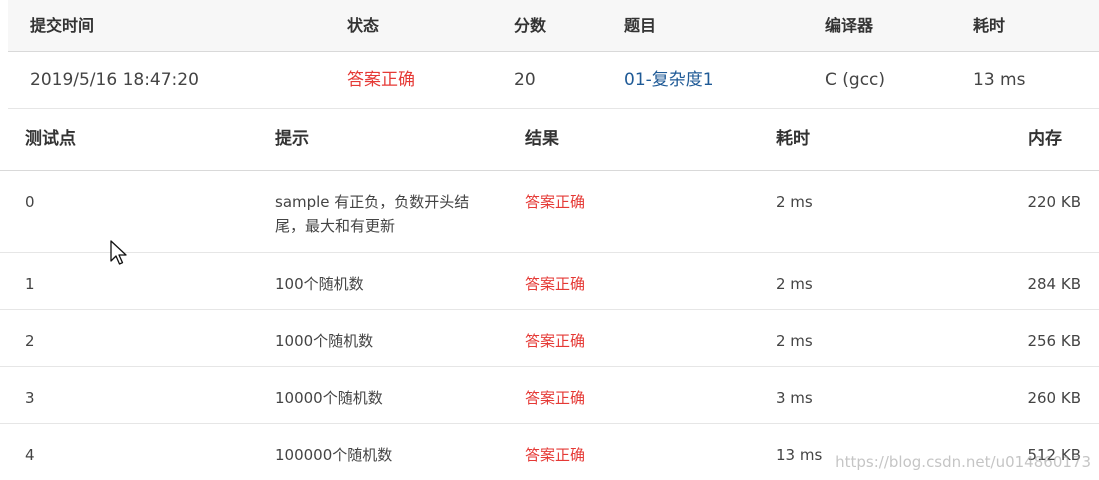 This screenshot has width=1099, height=480. I want to click on mouse-pointer-icon, so click(118, 252).